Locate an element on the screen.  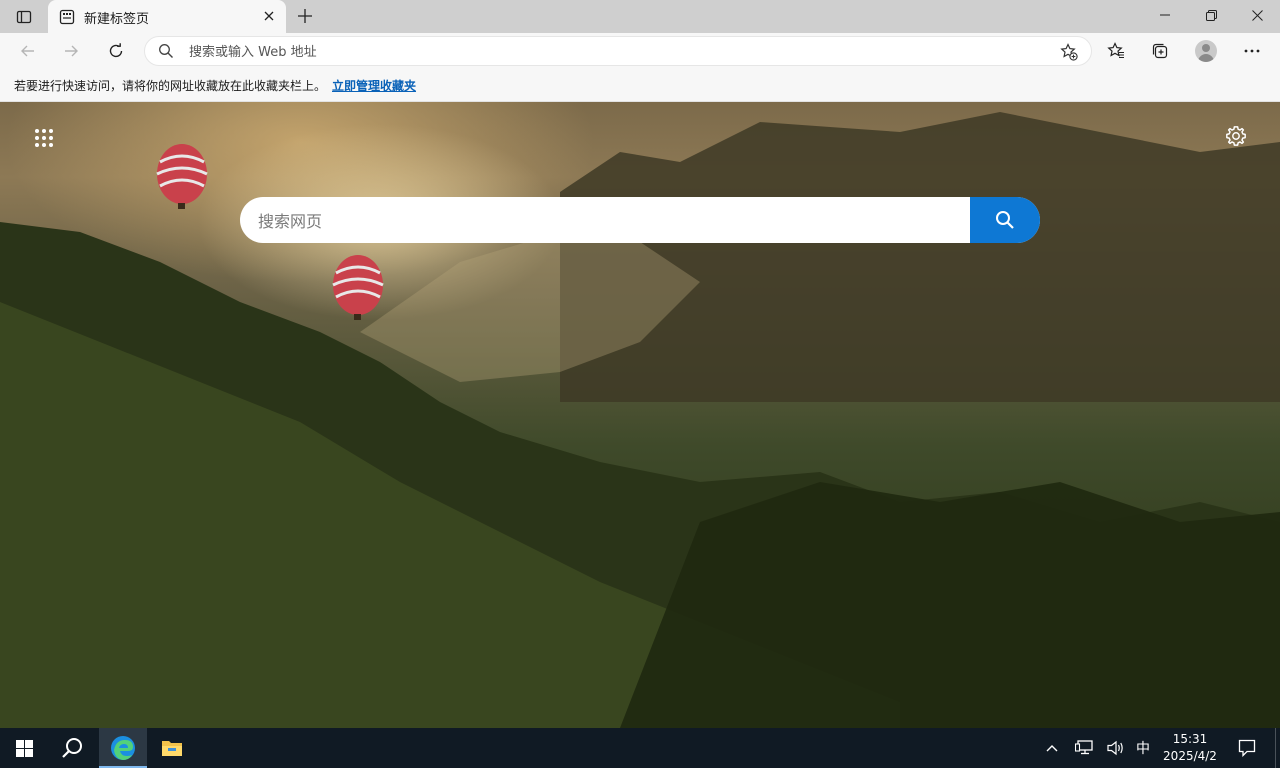
more-icon is located at coordinates (1252, 51).